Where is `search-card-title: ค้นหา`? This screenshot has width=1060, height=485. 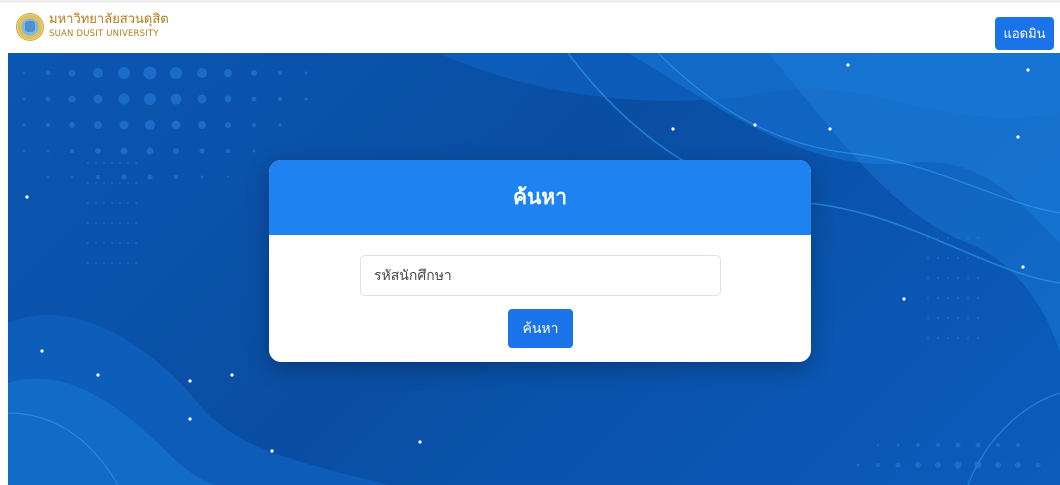 search-card-title: ค้นหา is located at coordinates (540, 197).